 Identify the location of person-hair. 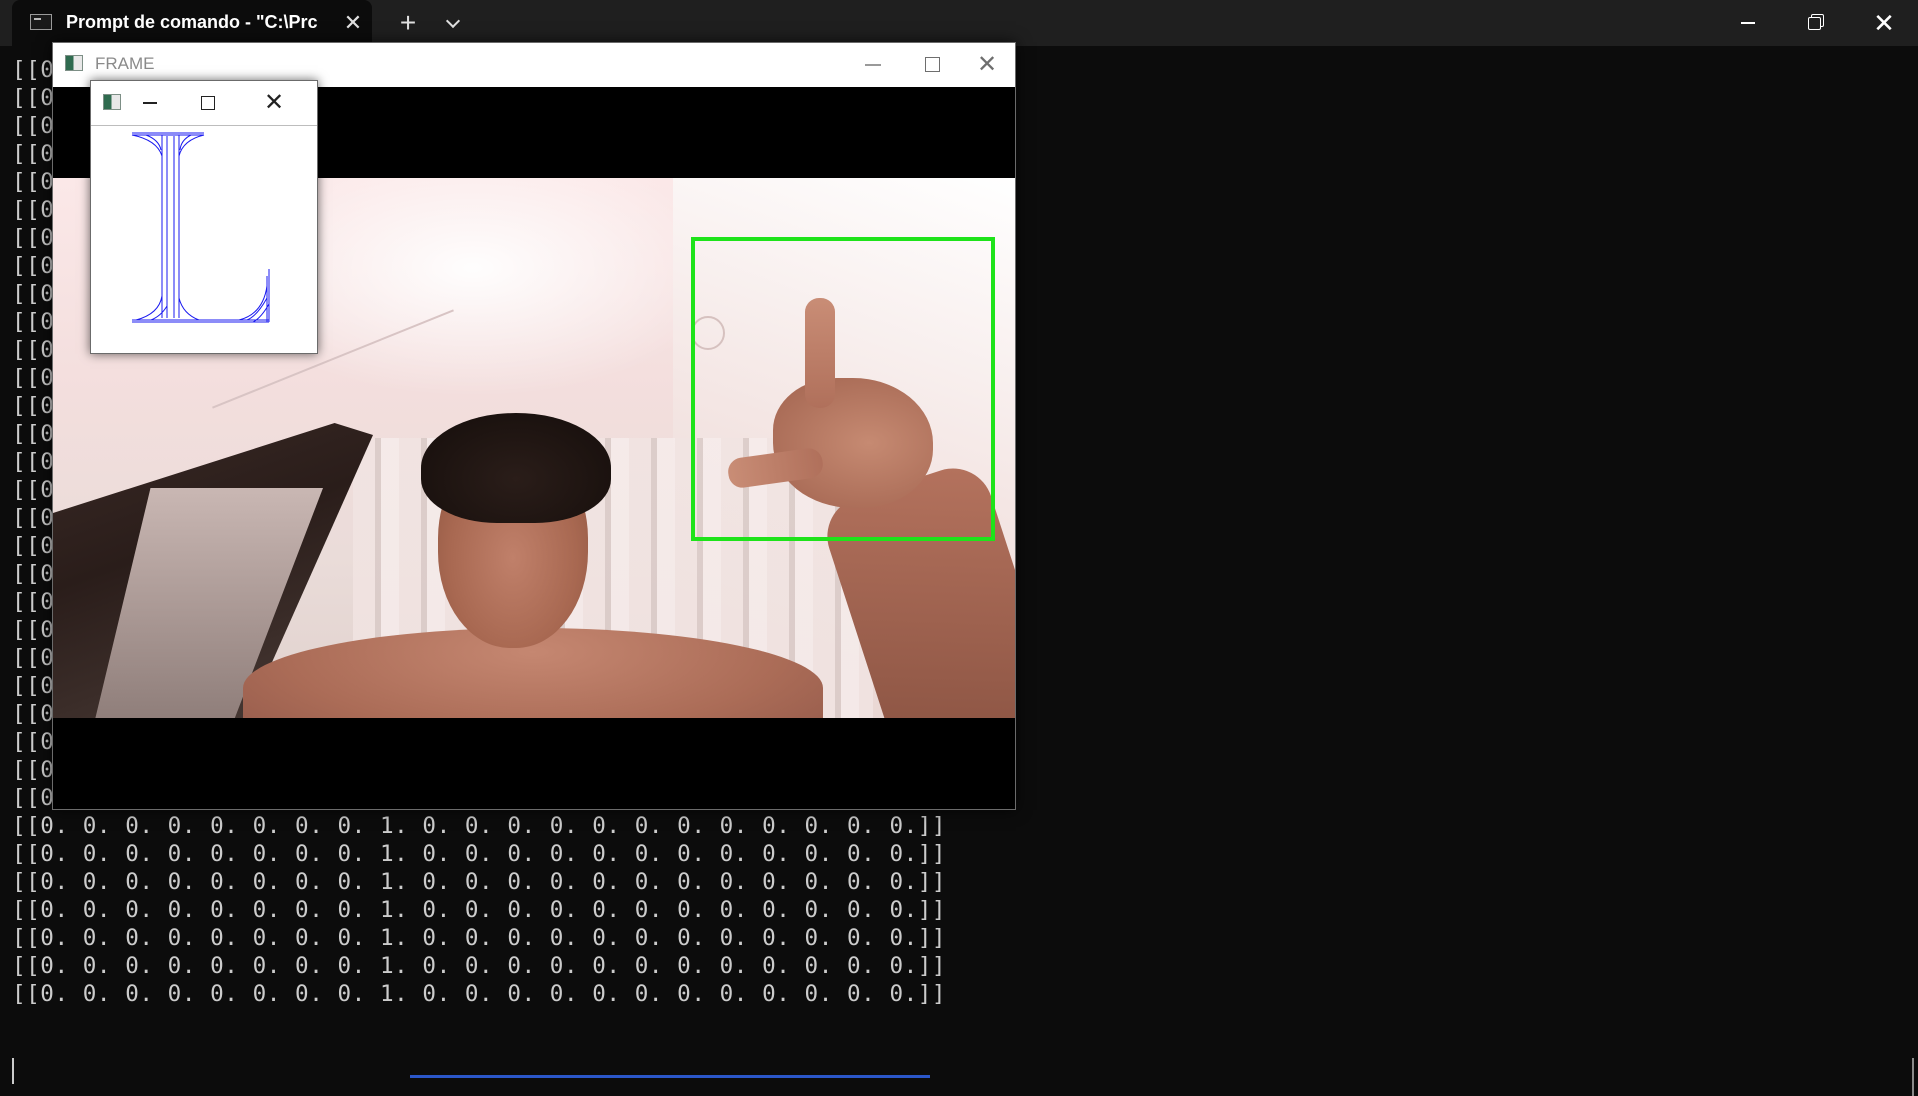
(516, 468).